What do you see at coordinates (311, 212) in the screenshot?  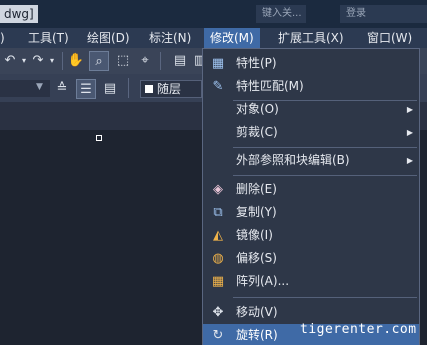 I see `menu-item-copy: ⧉ 复制(Y)` at bounding box center [311, 212].